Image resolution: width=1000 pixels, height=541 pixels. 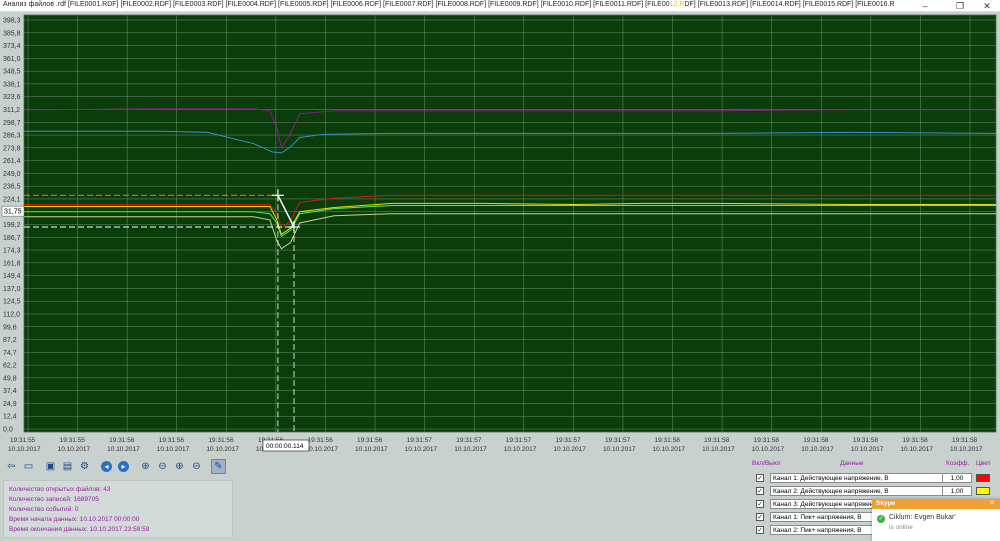 What do you see at coordinates (10, 391) in the screenshot?
I see `y-tick-label: 37,4` at bounding box center [10, 391].